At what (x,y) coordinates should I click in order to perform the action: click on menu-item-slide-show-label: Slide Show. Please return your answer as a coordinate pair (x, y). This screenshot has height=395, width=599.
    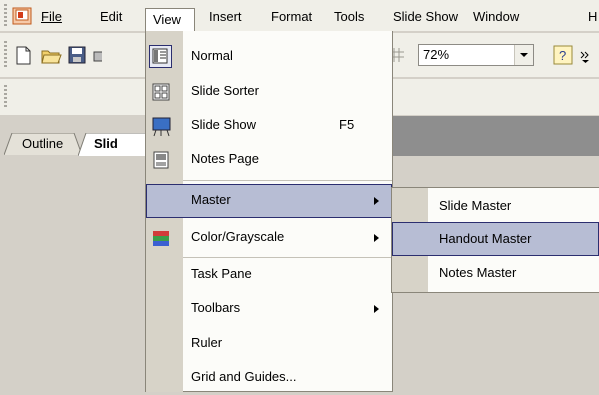
    Looking at the image, I should click on (224, 124).